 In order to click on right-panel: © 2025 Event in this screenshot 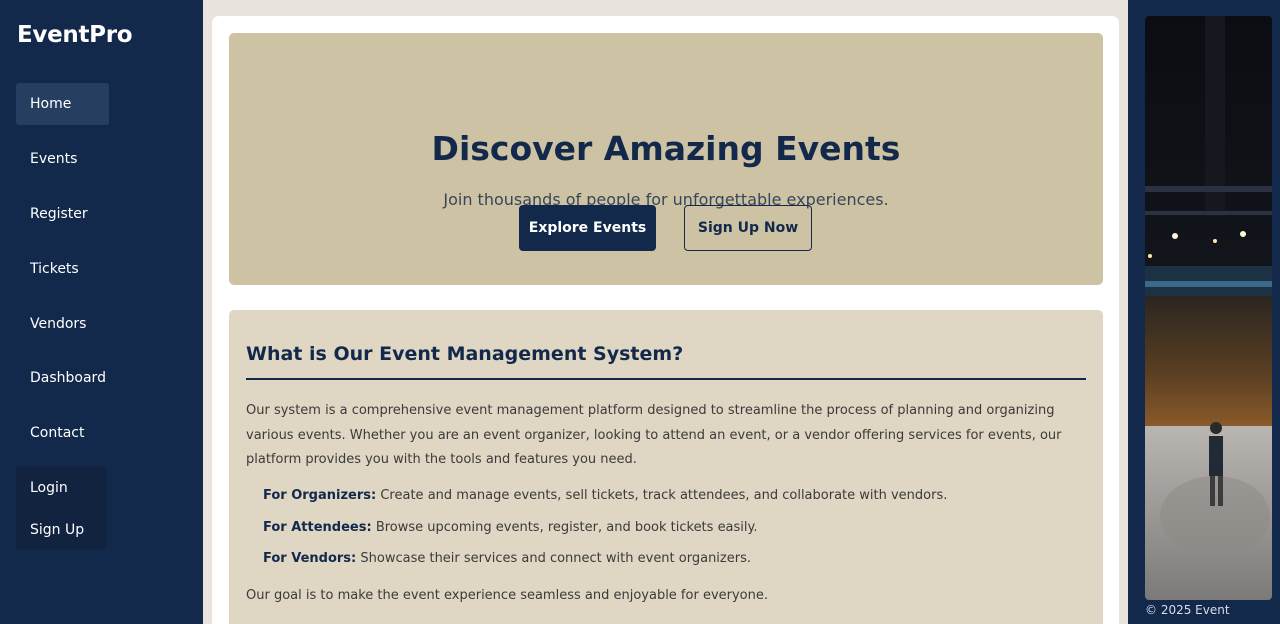, I will do `click(1204, 312)`.